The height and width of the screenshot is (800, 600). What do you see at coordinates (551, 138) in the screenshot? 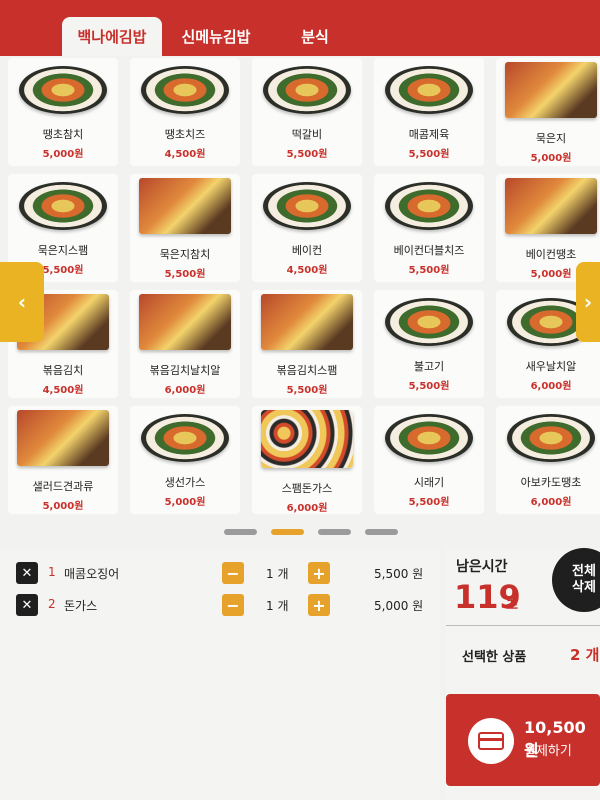
I see `menu-item-name: 묵은지` at bounding box center [551, 138].